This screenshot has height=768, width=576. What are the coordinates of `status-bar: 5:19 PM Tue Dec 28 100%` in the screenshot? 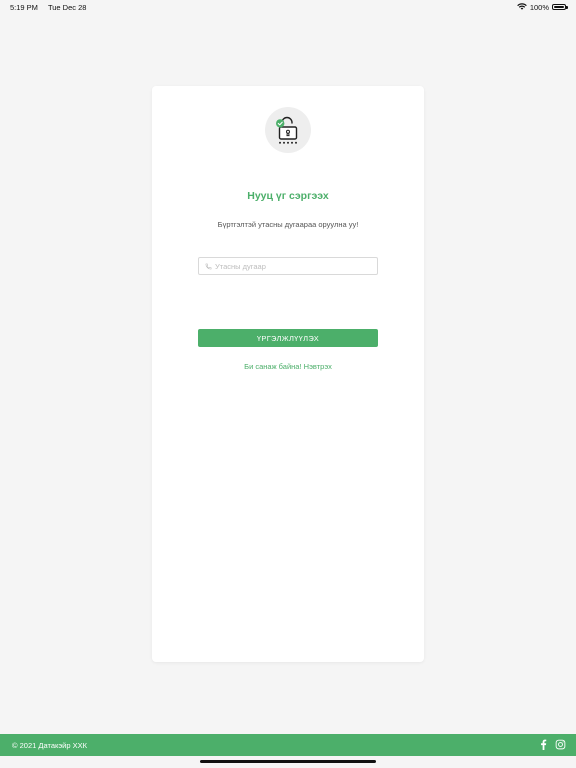 It's located at (288, 7).